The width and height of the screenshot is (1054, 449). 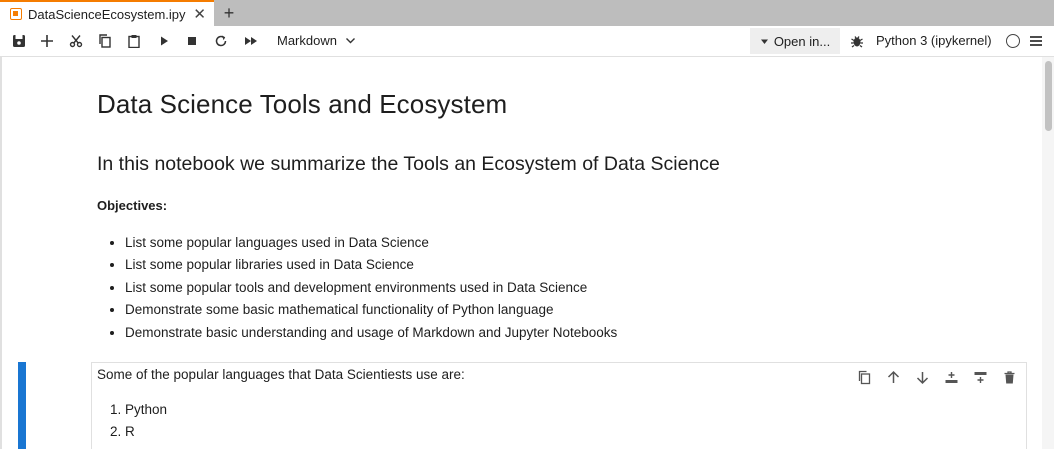 What do you see at coordinates (146, 412) in the screenshot?
I see `list-item: Python` at bounding box center [146, 412].